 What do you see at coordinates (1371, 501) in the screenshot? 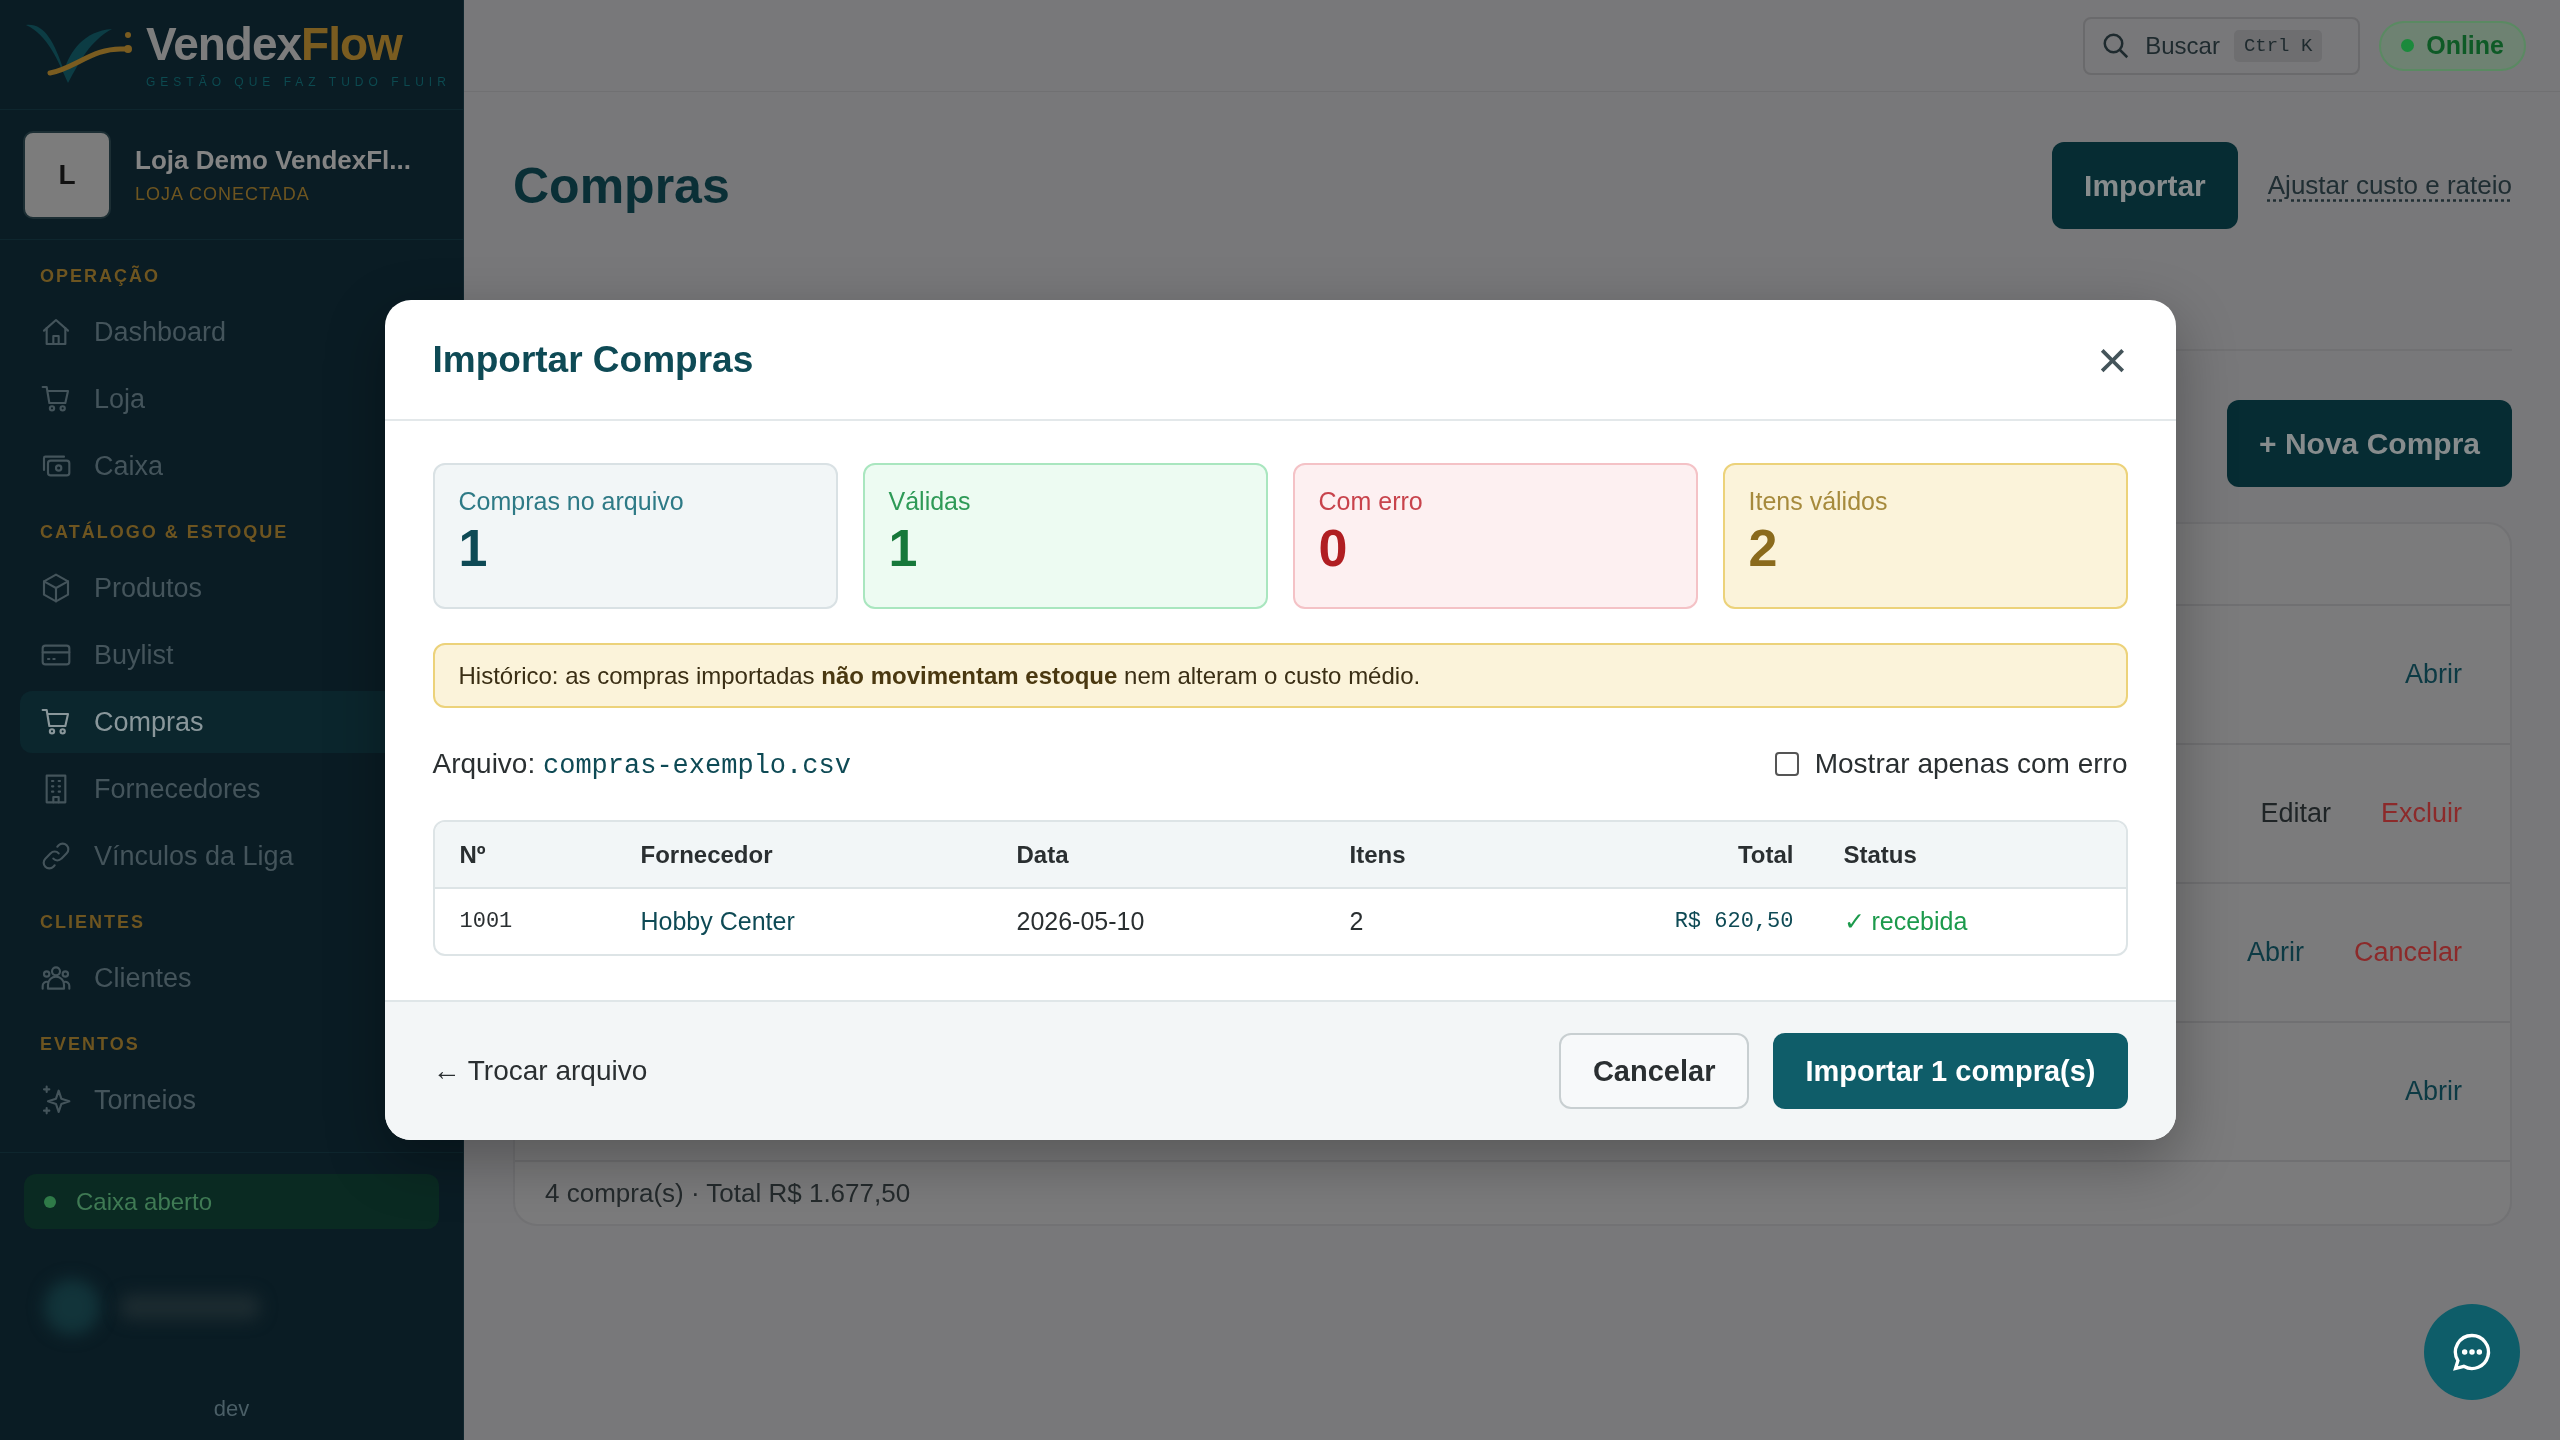
I see `stat-label: Com erro` at bounding box center [1371, 501].